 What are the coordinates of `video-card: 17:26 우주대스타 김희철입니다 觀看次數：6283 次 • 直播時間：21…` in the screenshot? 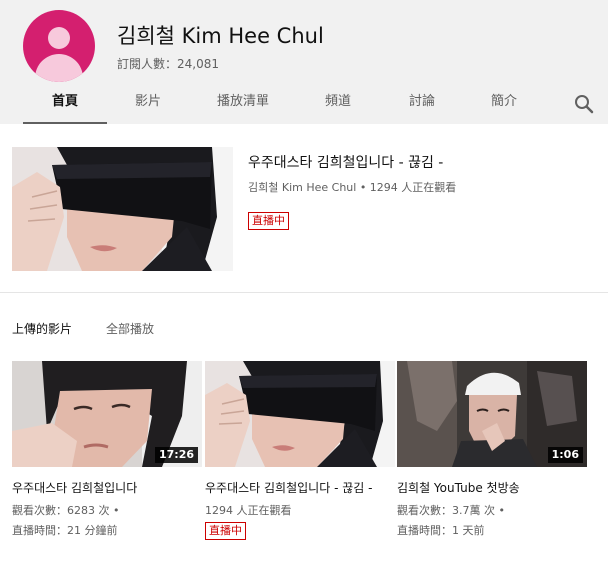 It's located at (107, 451).